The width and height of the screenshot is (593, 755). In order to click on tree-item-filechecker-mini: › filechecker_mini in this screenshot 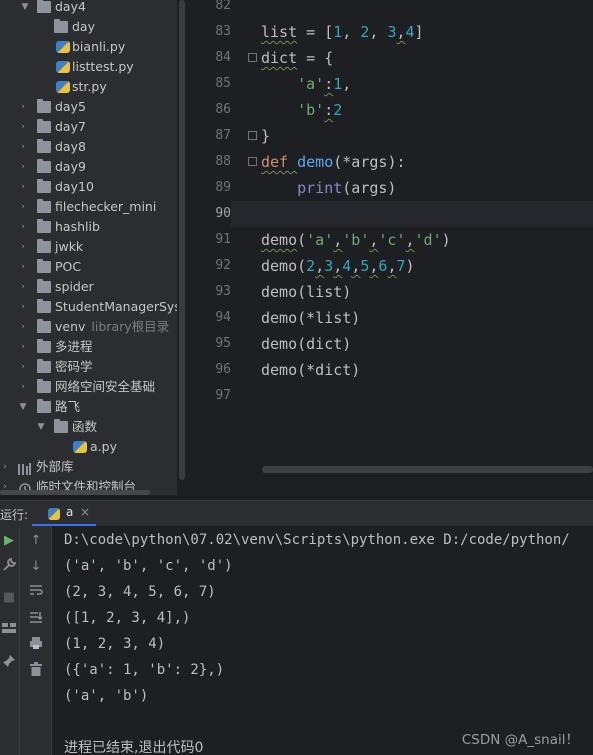, I will do `click(88, 207)`.